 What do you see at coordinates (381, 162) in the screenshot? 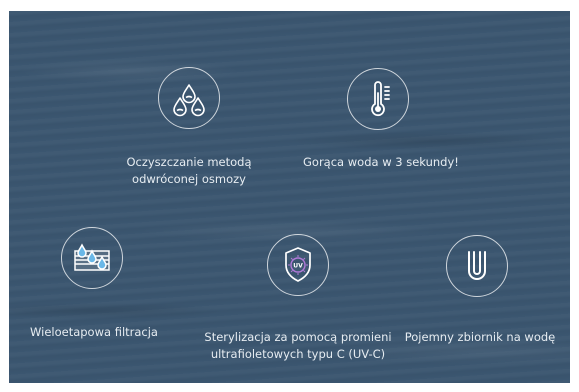
I see `feature-label-line: Gorąca woda w 3 sekundy!` at bounding box center [381, 162].